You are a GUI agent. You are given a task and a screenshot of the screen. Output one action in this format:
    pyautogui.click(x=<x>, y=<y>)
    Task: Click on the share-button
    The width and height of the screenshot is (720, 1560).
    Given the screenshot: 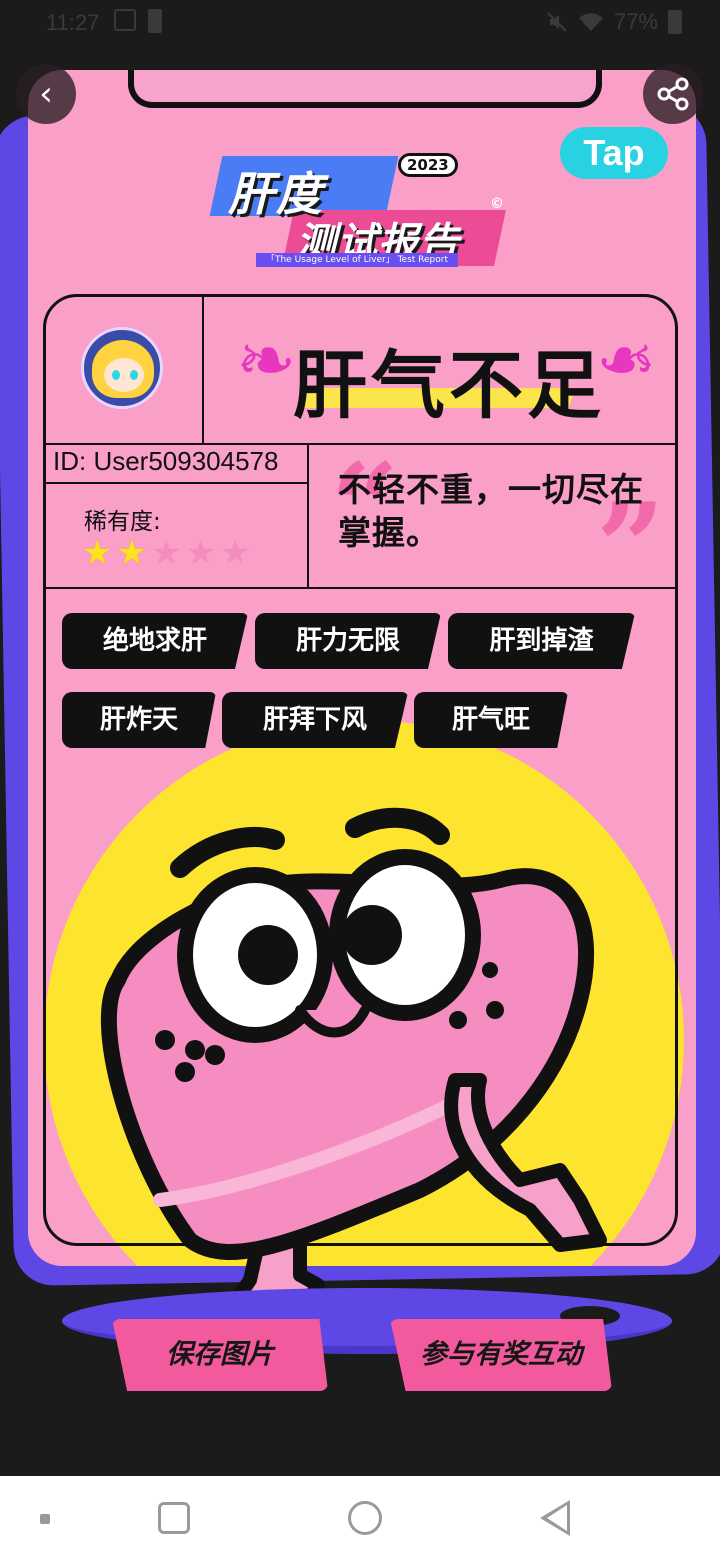 What is the action you would take?
    pyautogui.click(x=673, y=94)
    